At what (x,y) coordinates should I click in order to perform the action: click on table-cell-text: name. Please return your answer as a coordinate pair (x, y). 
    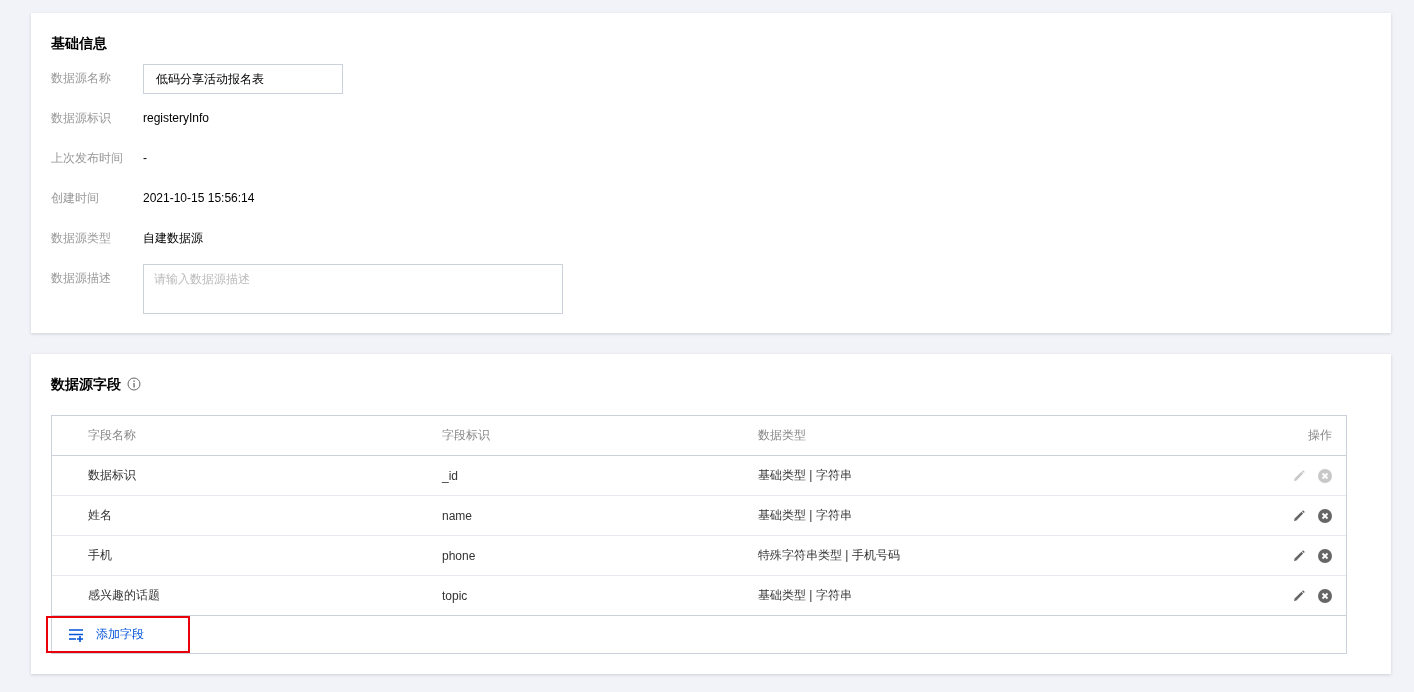
    Looking at the image, I should click on (458, 515).